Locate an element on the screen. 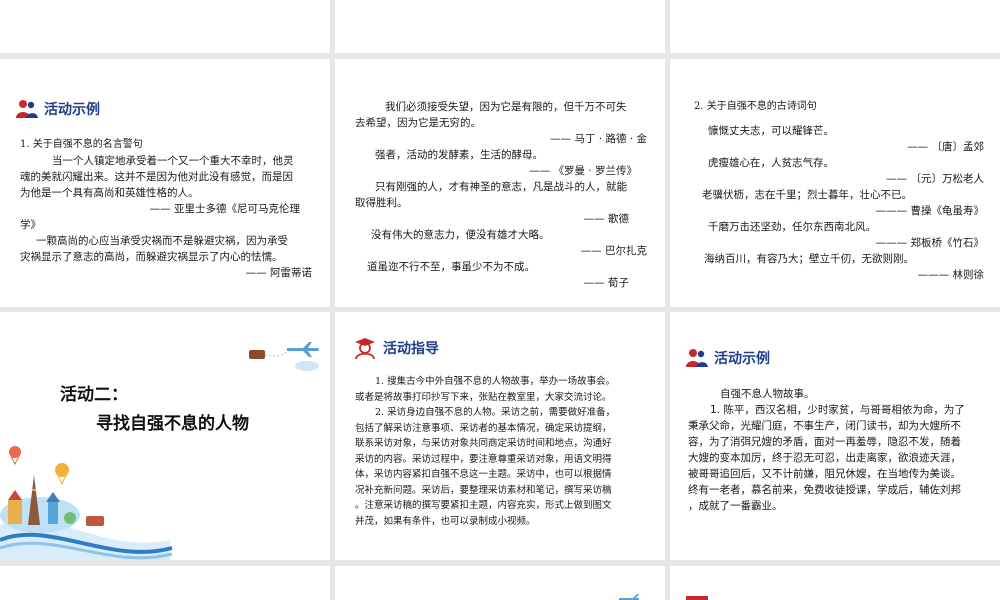  quote-line: 魂的美就闪耀出来。这并不是因为他对此没有感觉，而是因 is located at coordinates (156, 177).